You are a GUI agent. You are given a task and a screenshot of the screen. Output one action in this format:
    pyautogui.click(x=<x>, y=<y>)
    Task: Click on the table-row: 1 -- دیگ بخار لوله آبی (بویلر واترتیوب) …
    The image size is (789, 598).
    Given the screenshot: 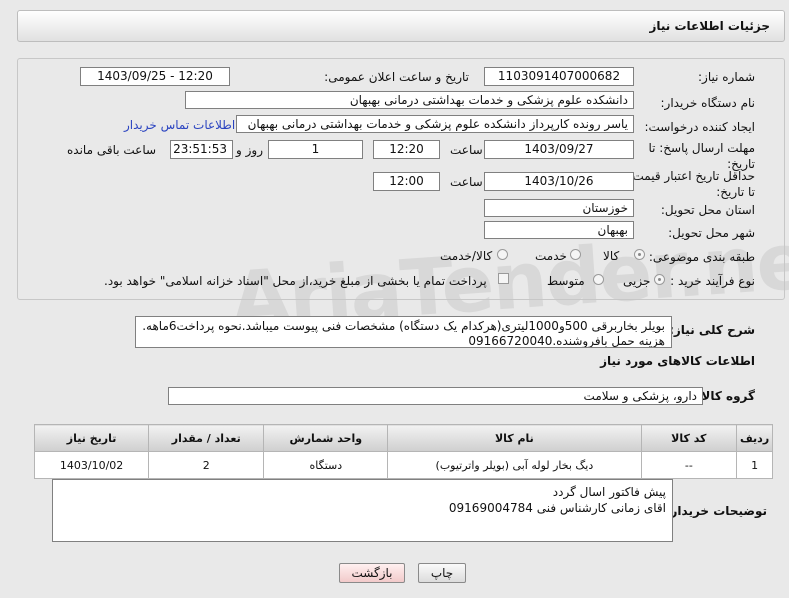 What is the action you would take?
    pyautogui.click(x=403, y=465)
    